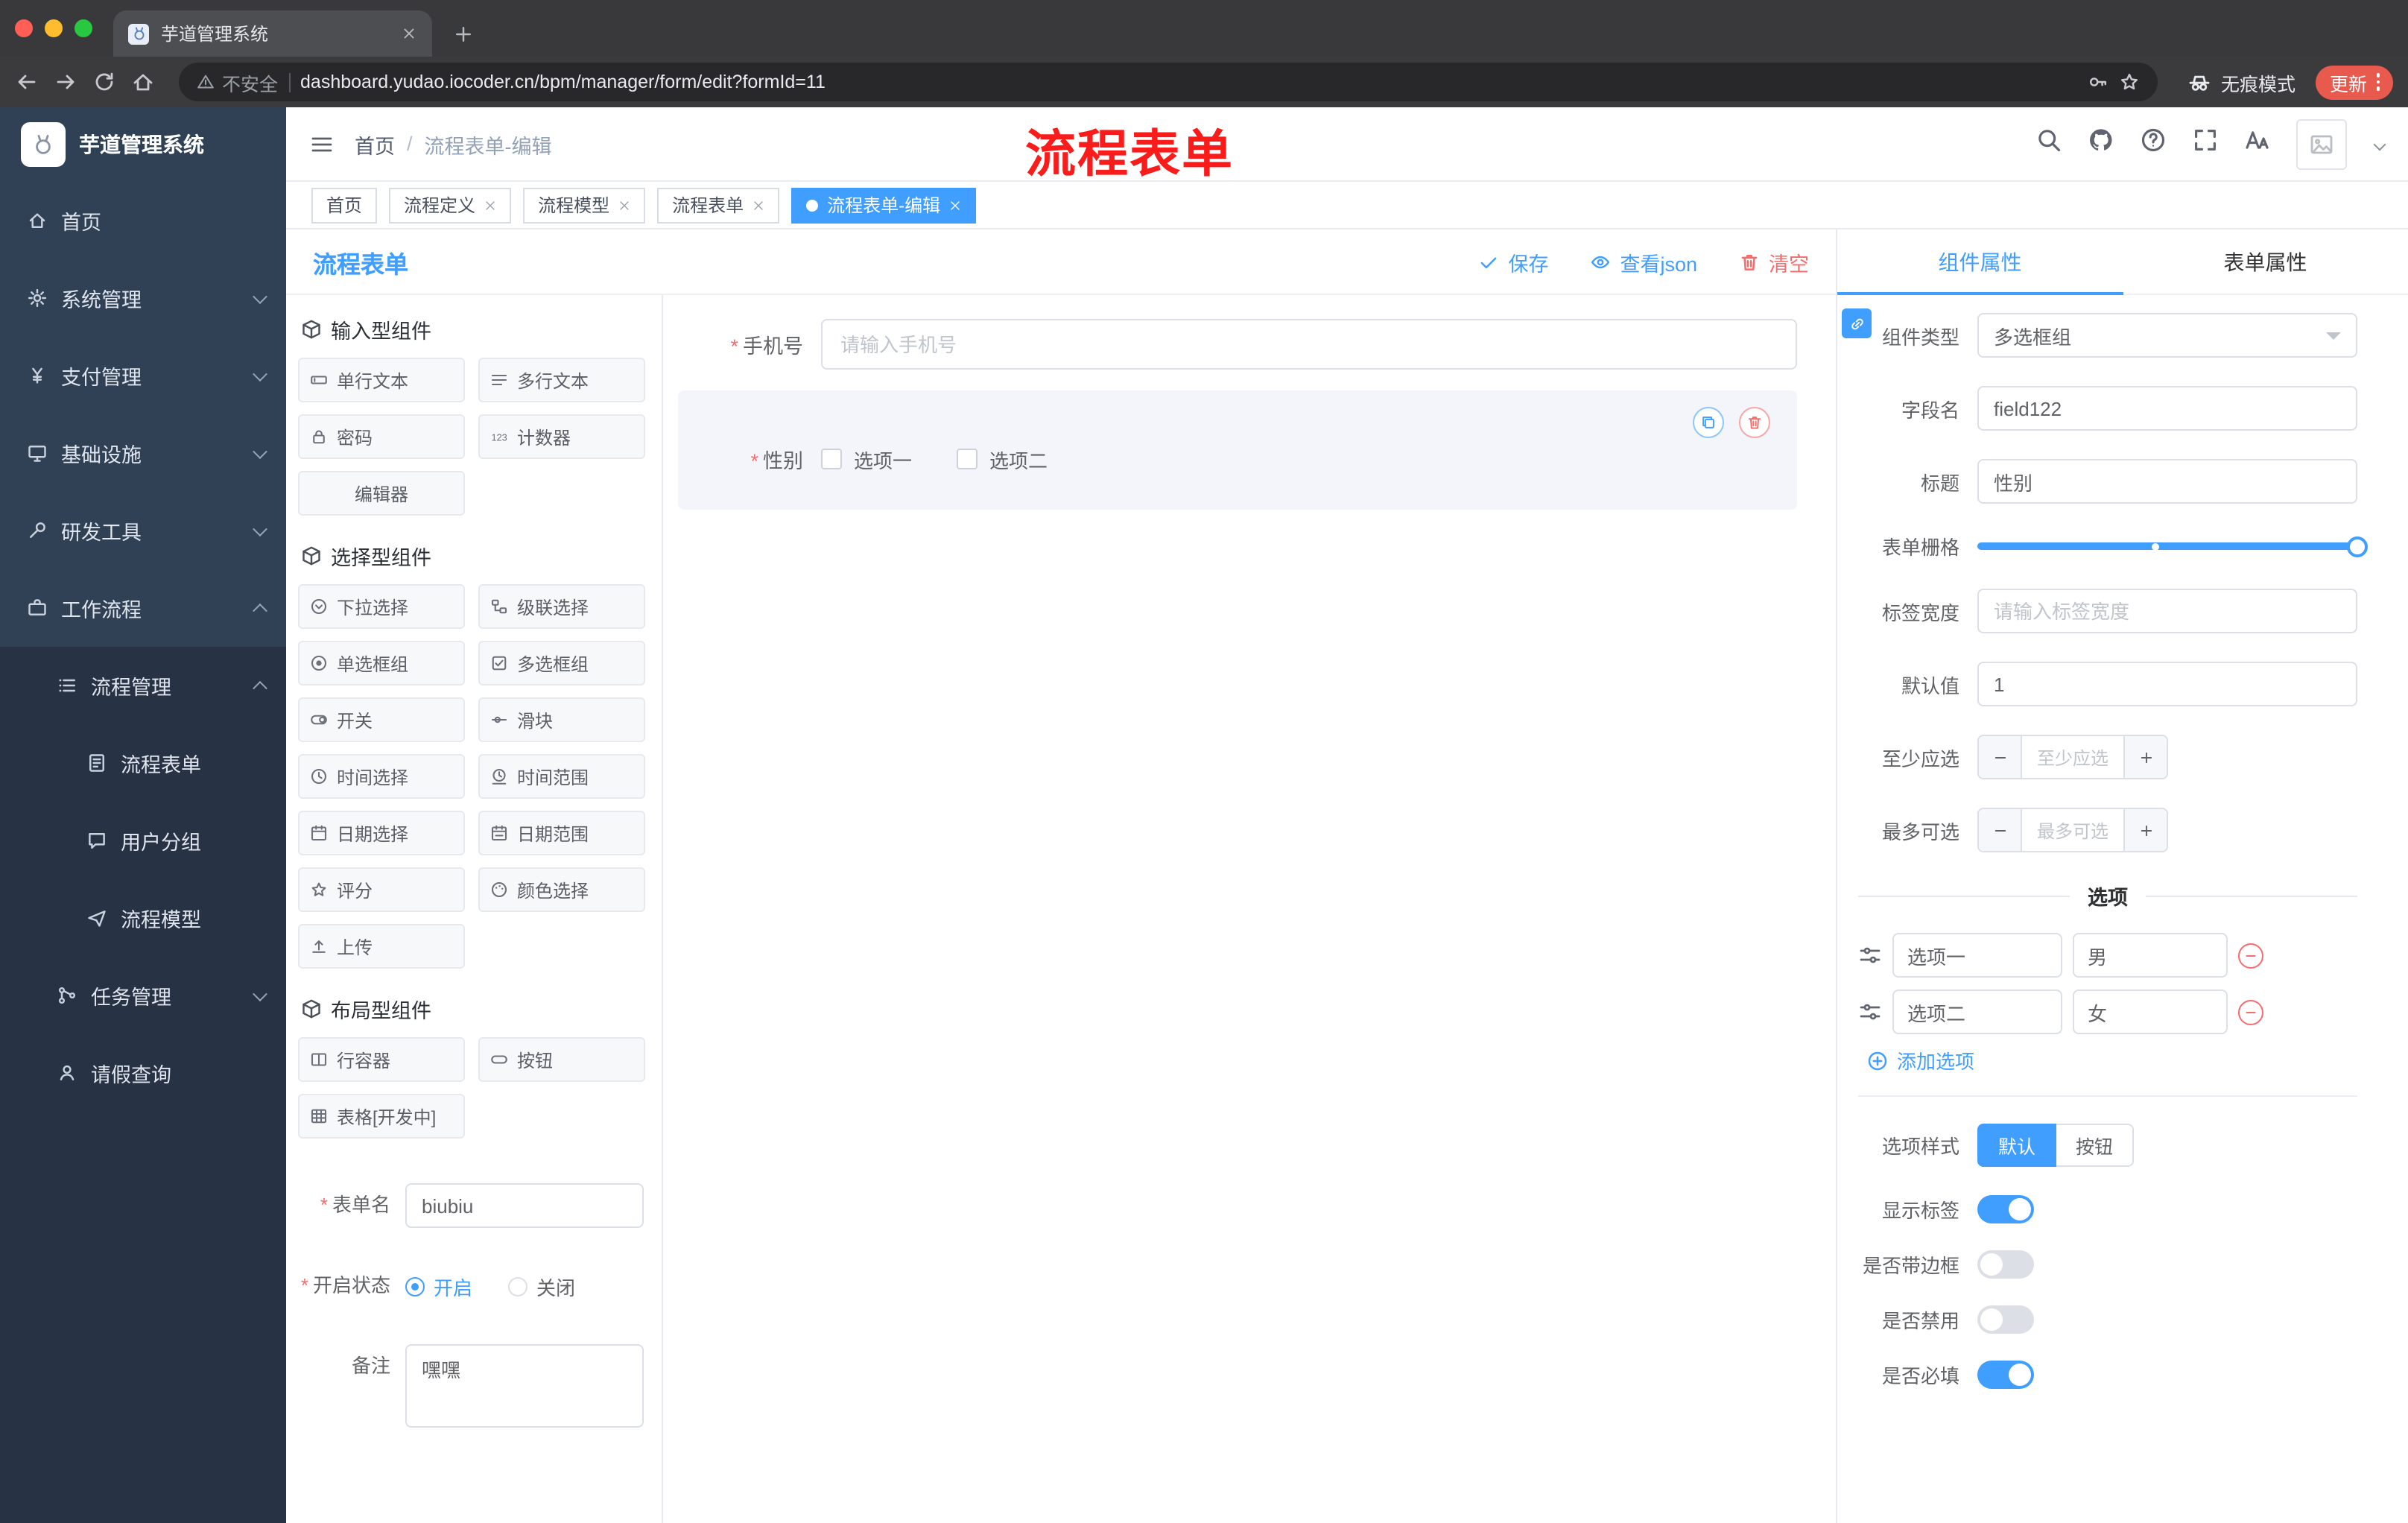  I want to click on key-icon, so click(2098, 82).